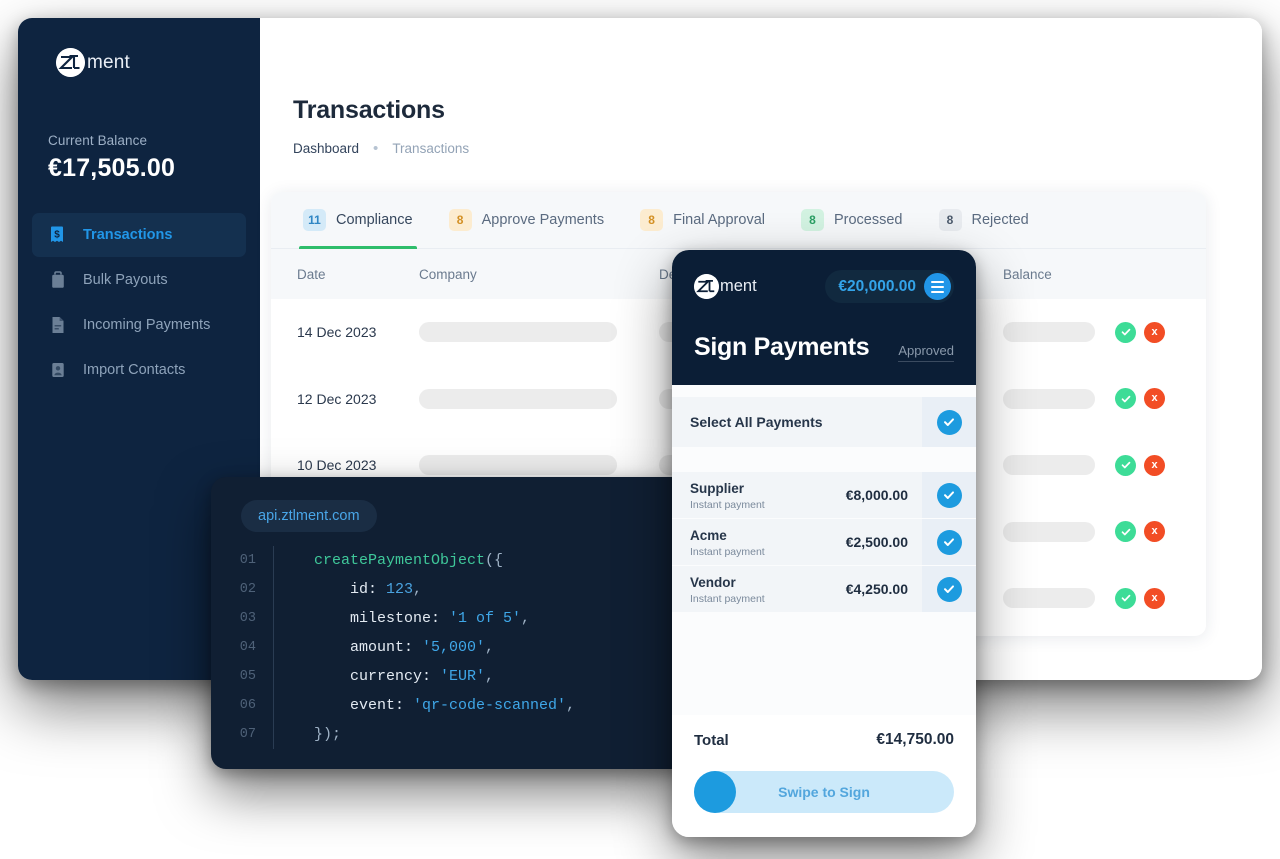 This screenshot has width=1280, height=859. Describe the element at coordinates (450, 676) in the screenshot. I see `code-line: 05 currency: 'EUR',` at that location.